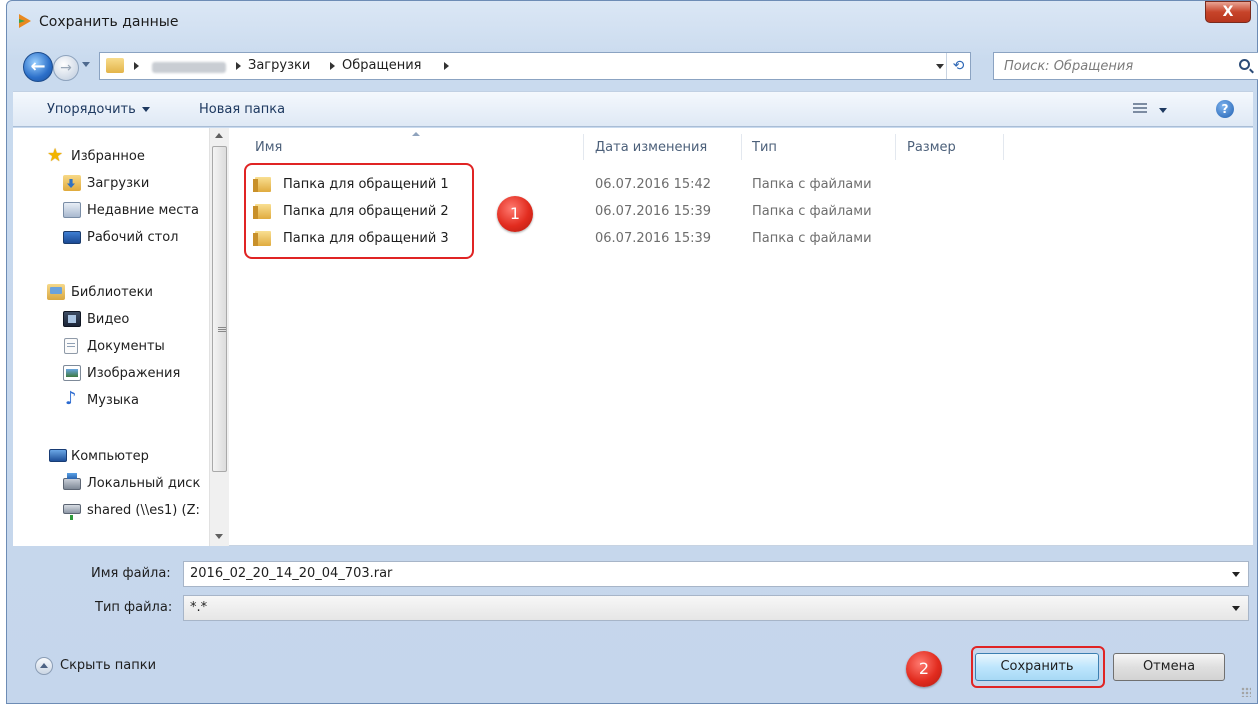 This screenshot has height=704, width=1258. I want to click on nav-recent-places-label: Недавние места, so click(143, 210).